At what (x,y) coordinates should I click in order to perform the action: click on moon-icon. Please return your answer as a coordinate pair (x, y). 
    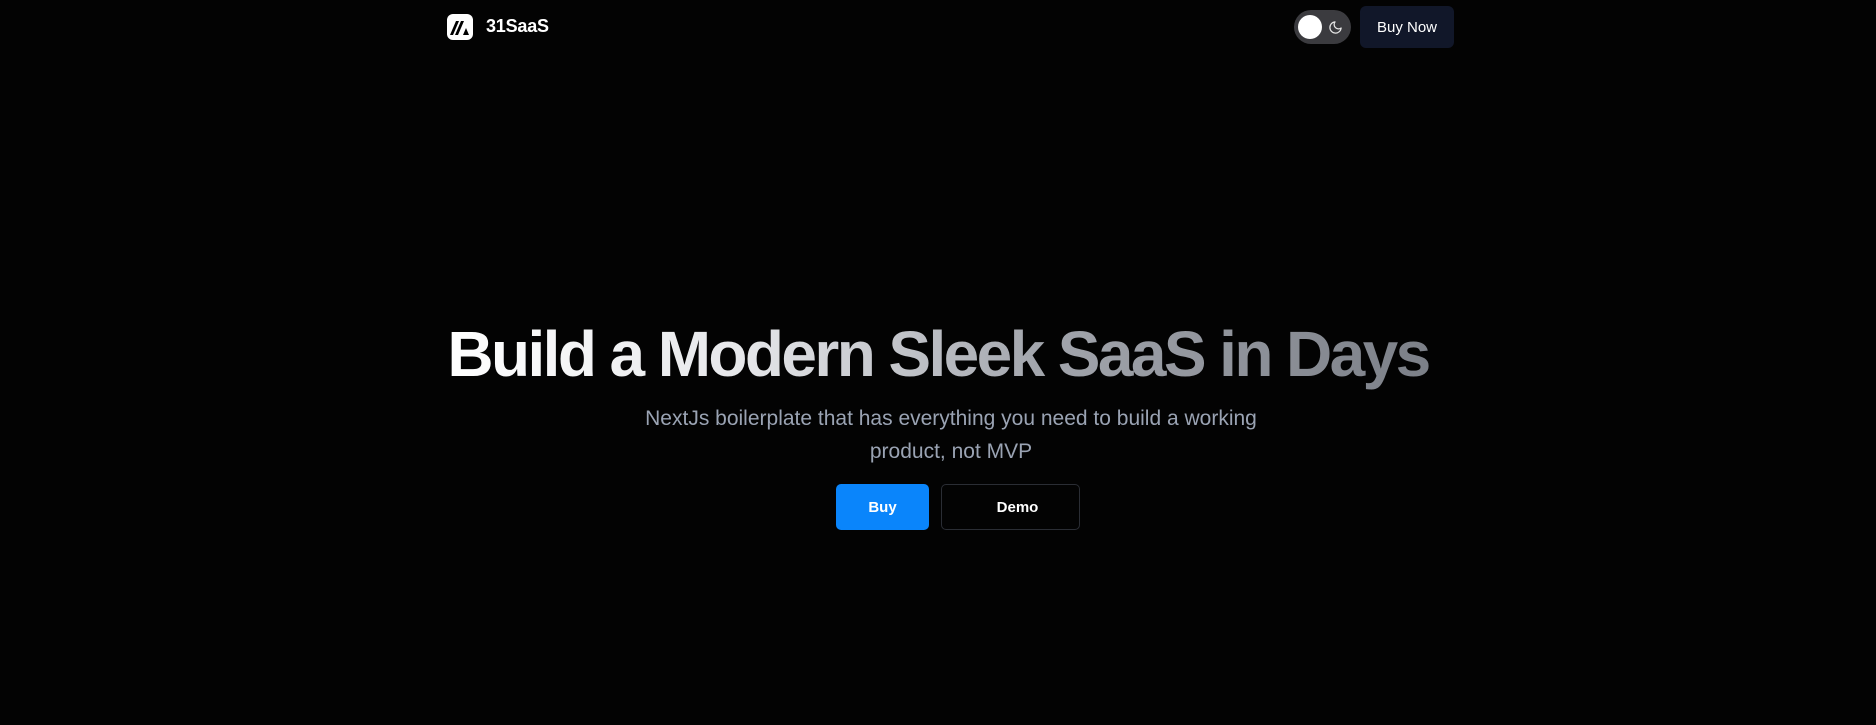
    Looking at the image, I should click on (1335, 27).